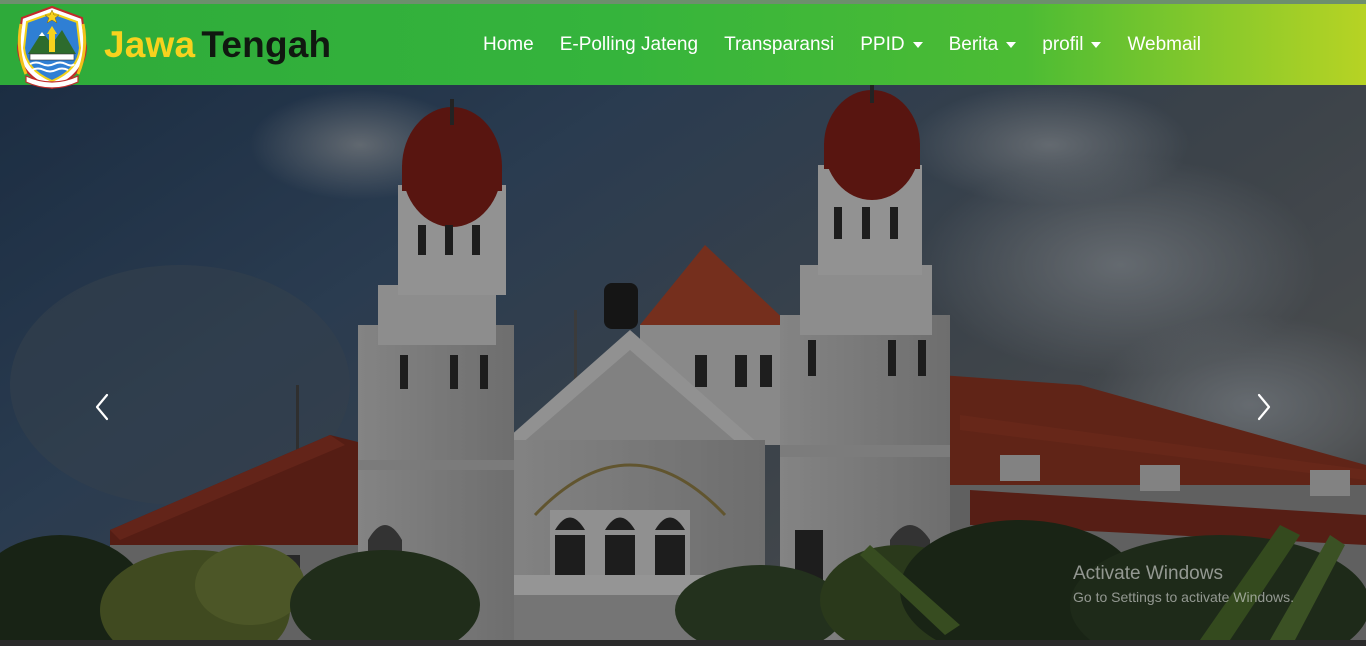 The height and width of the screenshot is (646, 1366). I want to click on nav-item-profil: profil, so click(1071, 45).